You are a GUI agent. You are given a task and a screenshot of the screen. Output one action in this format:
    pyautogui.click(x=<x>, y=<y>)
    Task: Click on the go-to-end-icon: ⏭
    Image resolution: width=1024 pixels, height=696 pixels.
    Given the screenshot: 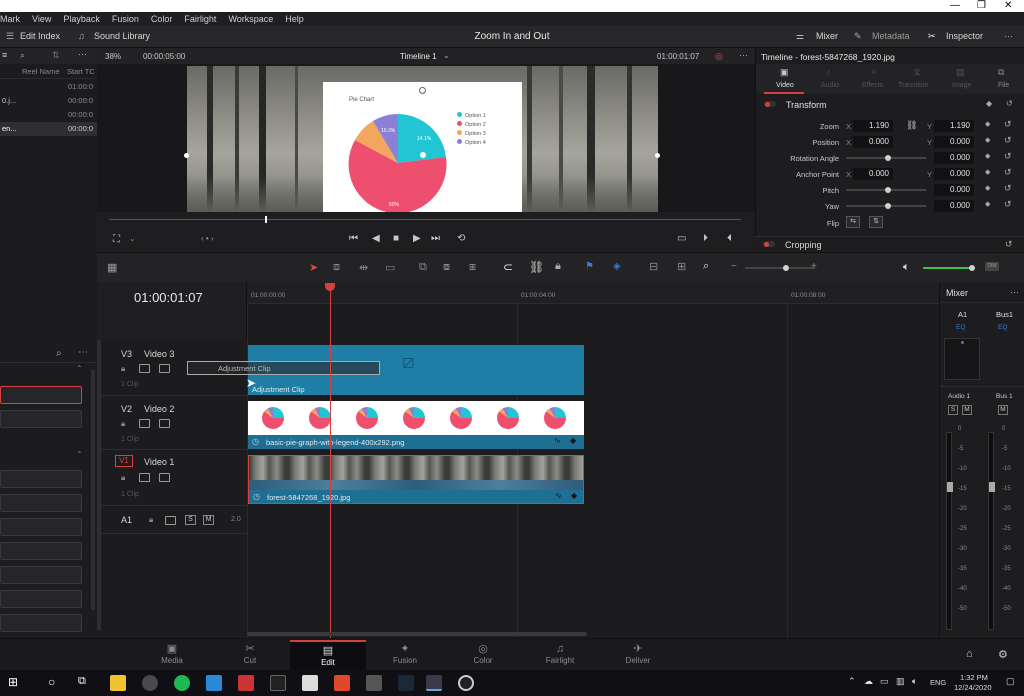 What is the action you would take?
    pyautogui.click(x=435, y=238)
    